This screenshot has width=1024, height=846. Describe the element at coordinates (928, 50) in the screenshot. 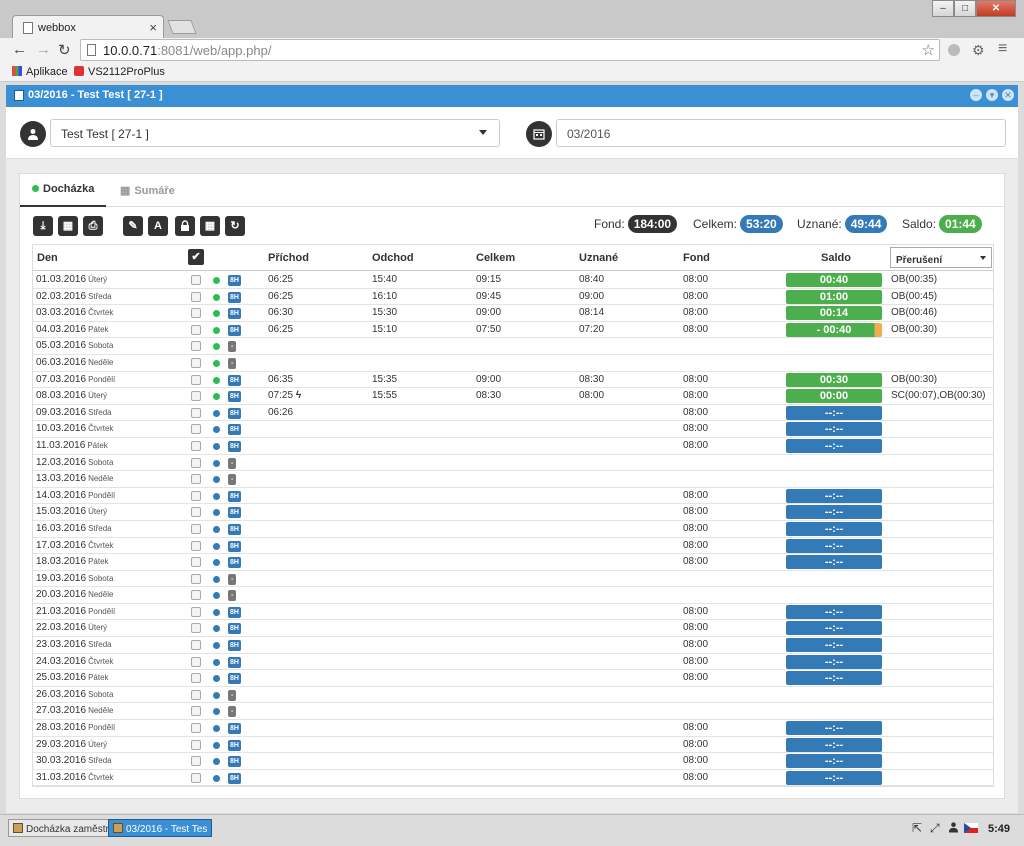

I see `bookmark-star-icon: ☆` at that location.